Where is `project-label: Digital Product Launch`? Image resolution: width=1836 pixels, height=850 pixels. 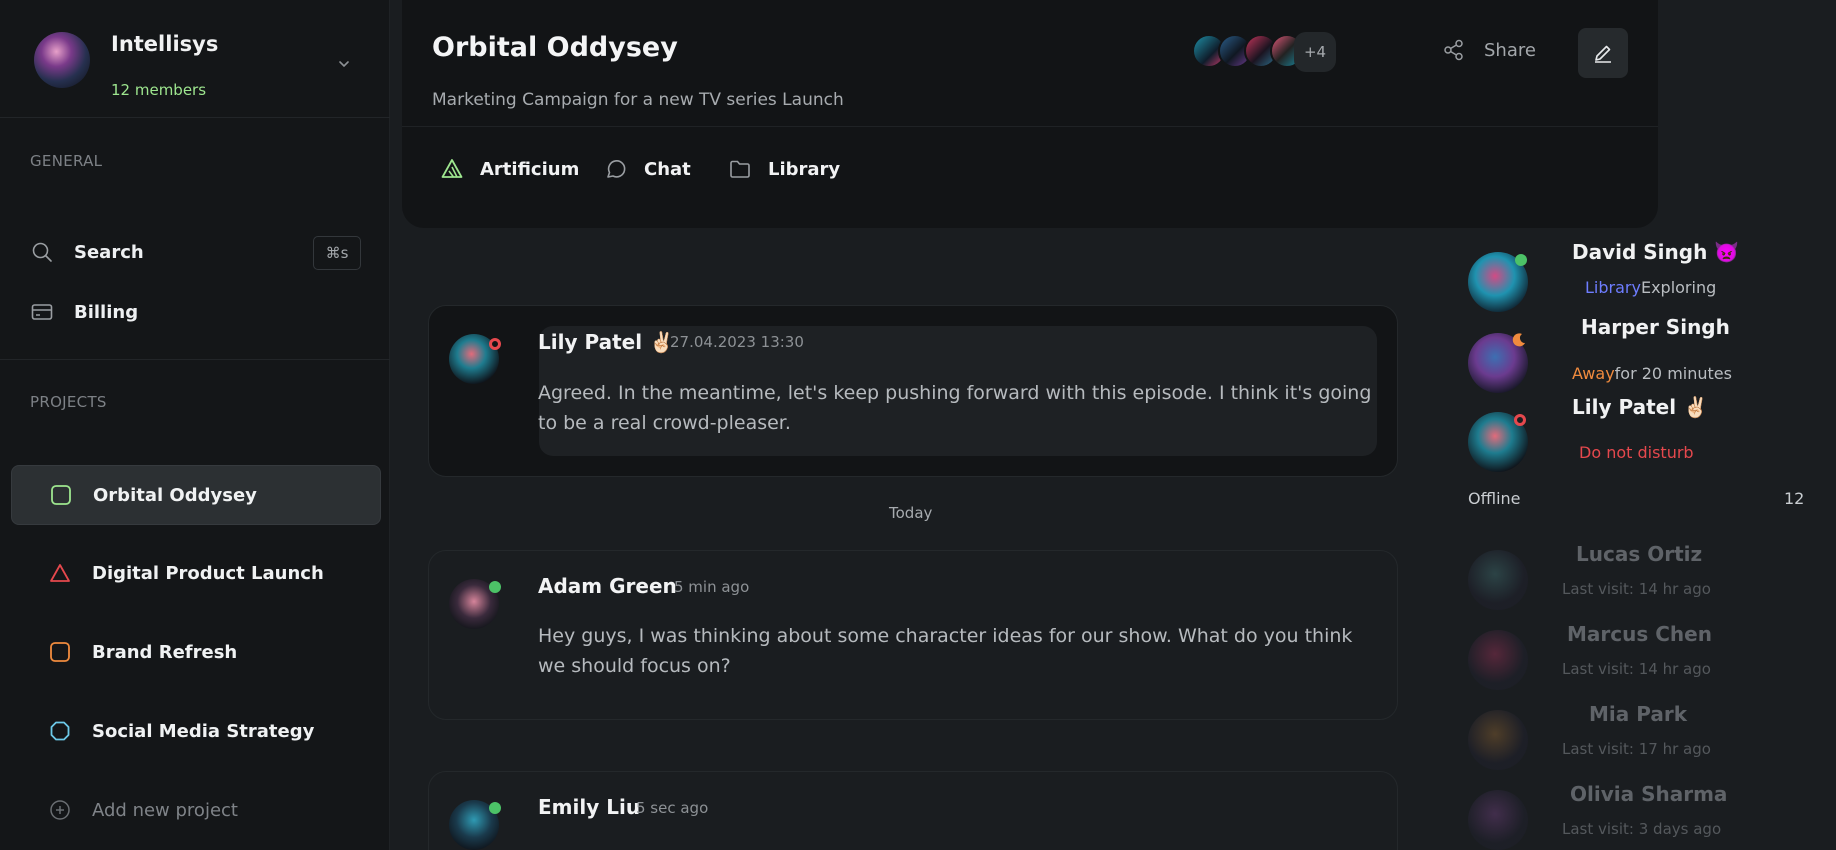
project-label: Digital Product Launch is located at coordinates (208, 573).